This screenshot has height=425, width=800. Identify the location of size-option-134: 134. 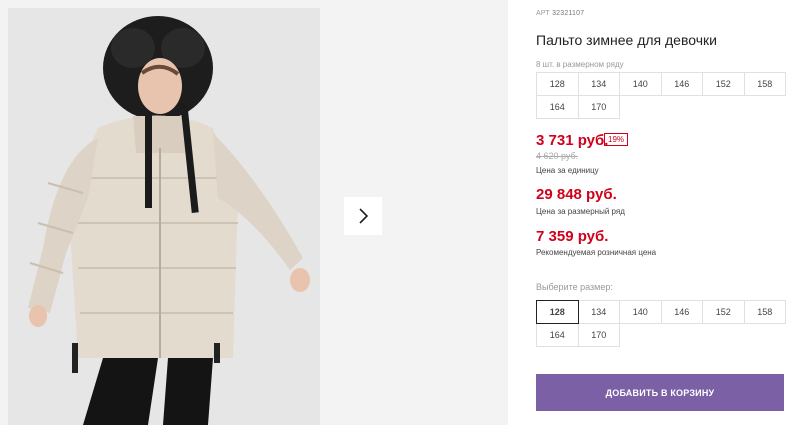
(598, 312).